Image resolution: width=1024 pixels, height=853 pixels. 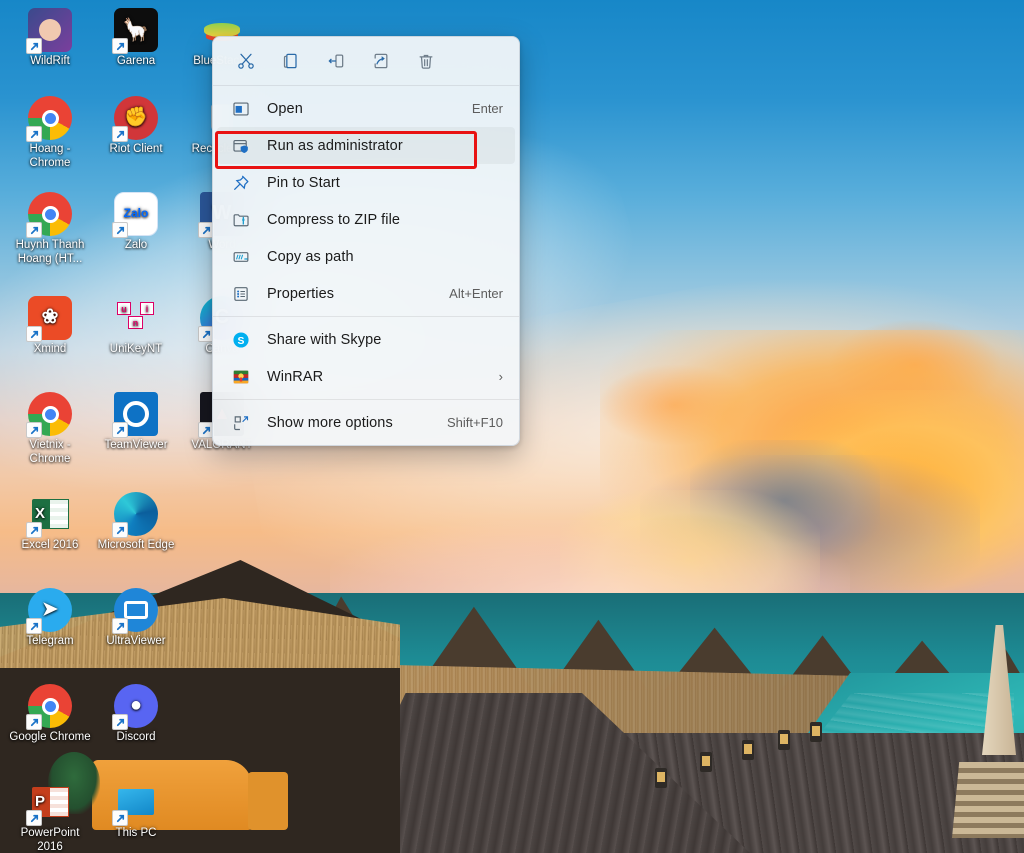 What do you see at coordinates (50, 156) in the screenshot?
I see `desktop-icon-label: Hoang - Chrome` at bounding box center [50, 156].